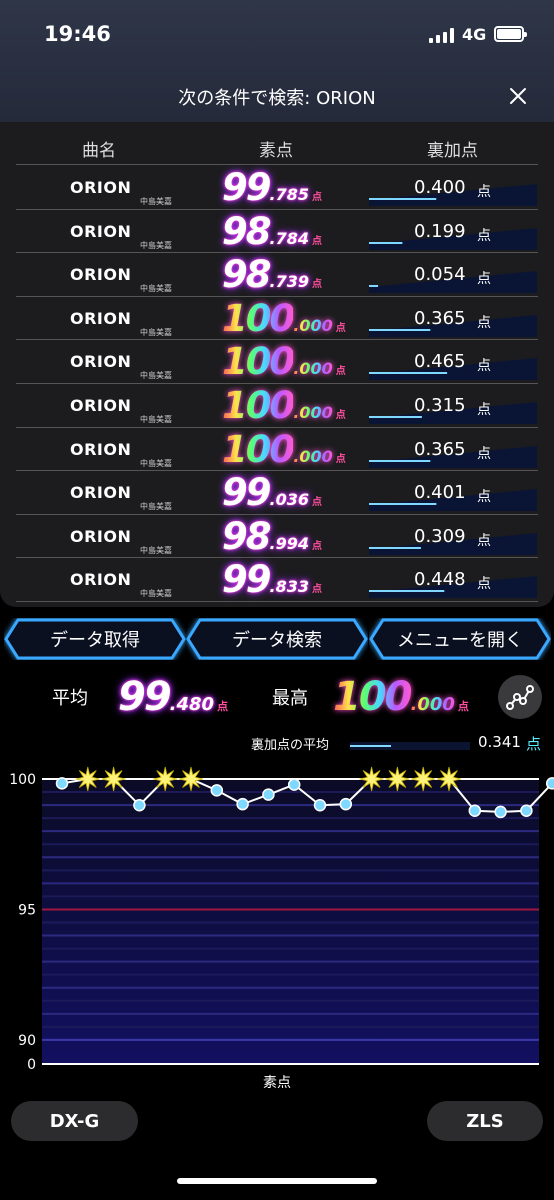 The height and width of the screenshot is (1200, 554). What do you see at coordinates (485, 1121) in the screenshot?
I see `zls-button: ZLS` at bounding box center [485, 1121].